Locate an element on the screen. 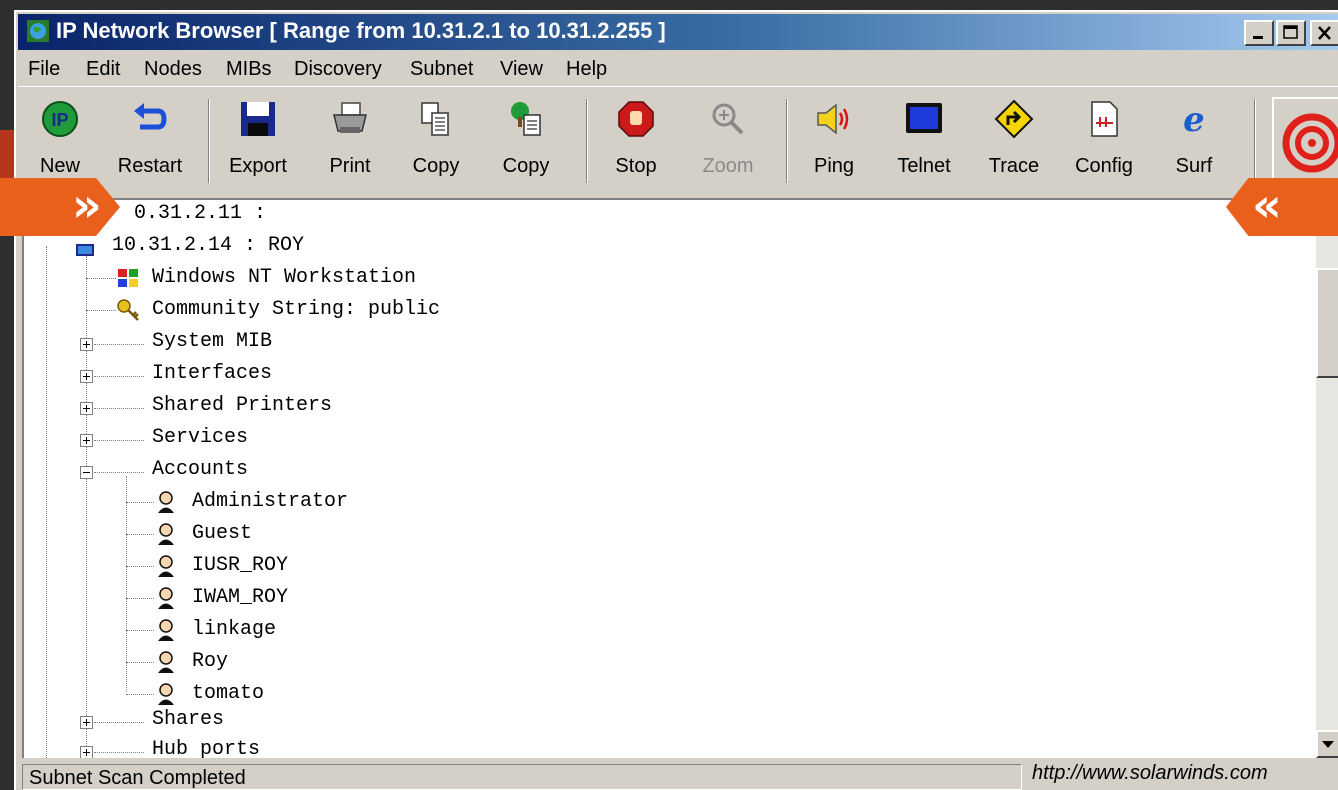  config-label: Config is located at coordinates (1104, 166).